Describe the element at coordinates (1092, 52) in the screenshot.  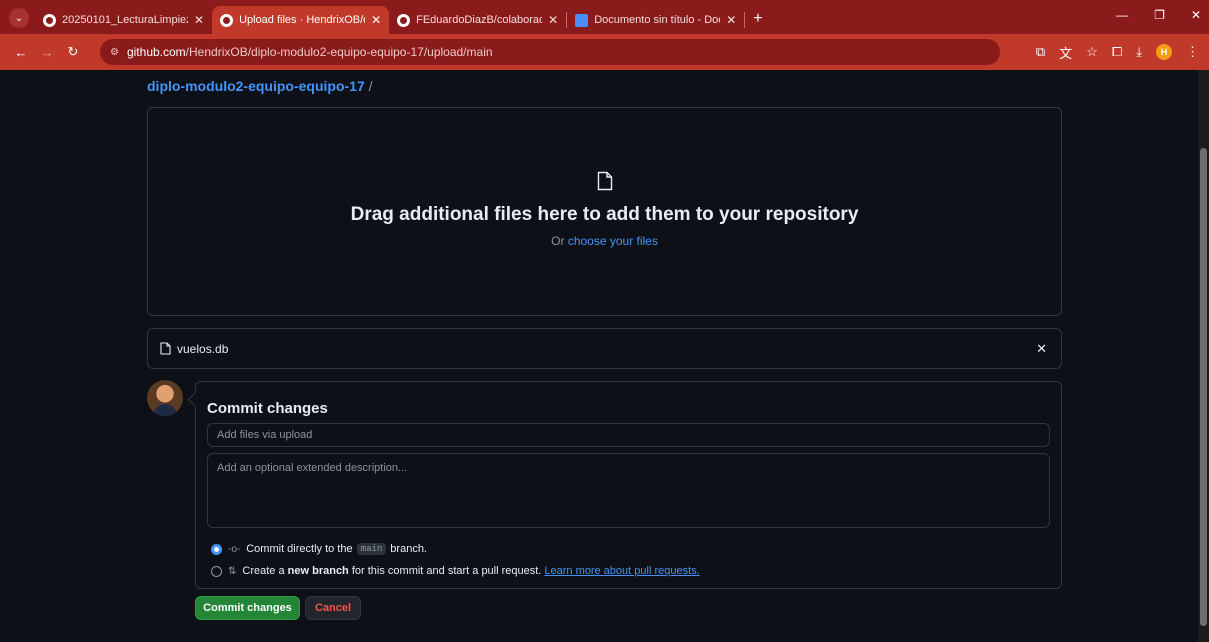
I see `bookmark-star-icon: ☆` at that location.